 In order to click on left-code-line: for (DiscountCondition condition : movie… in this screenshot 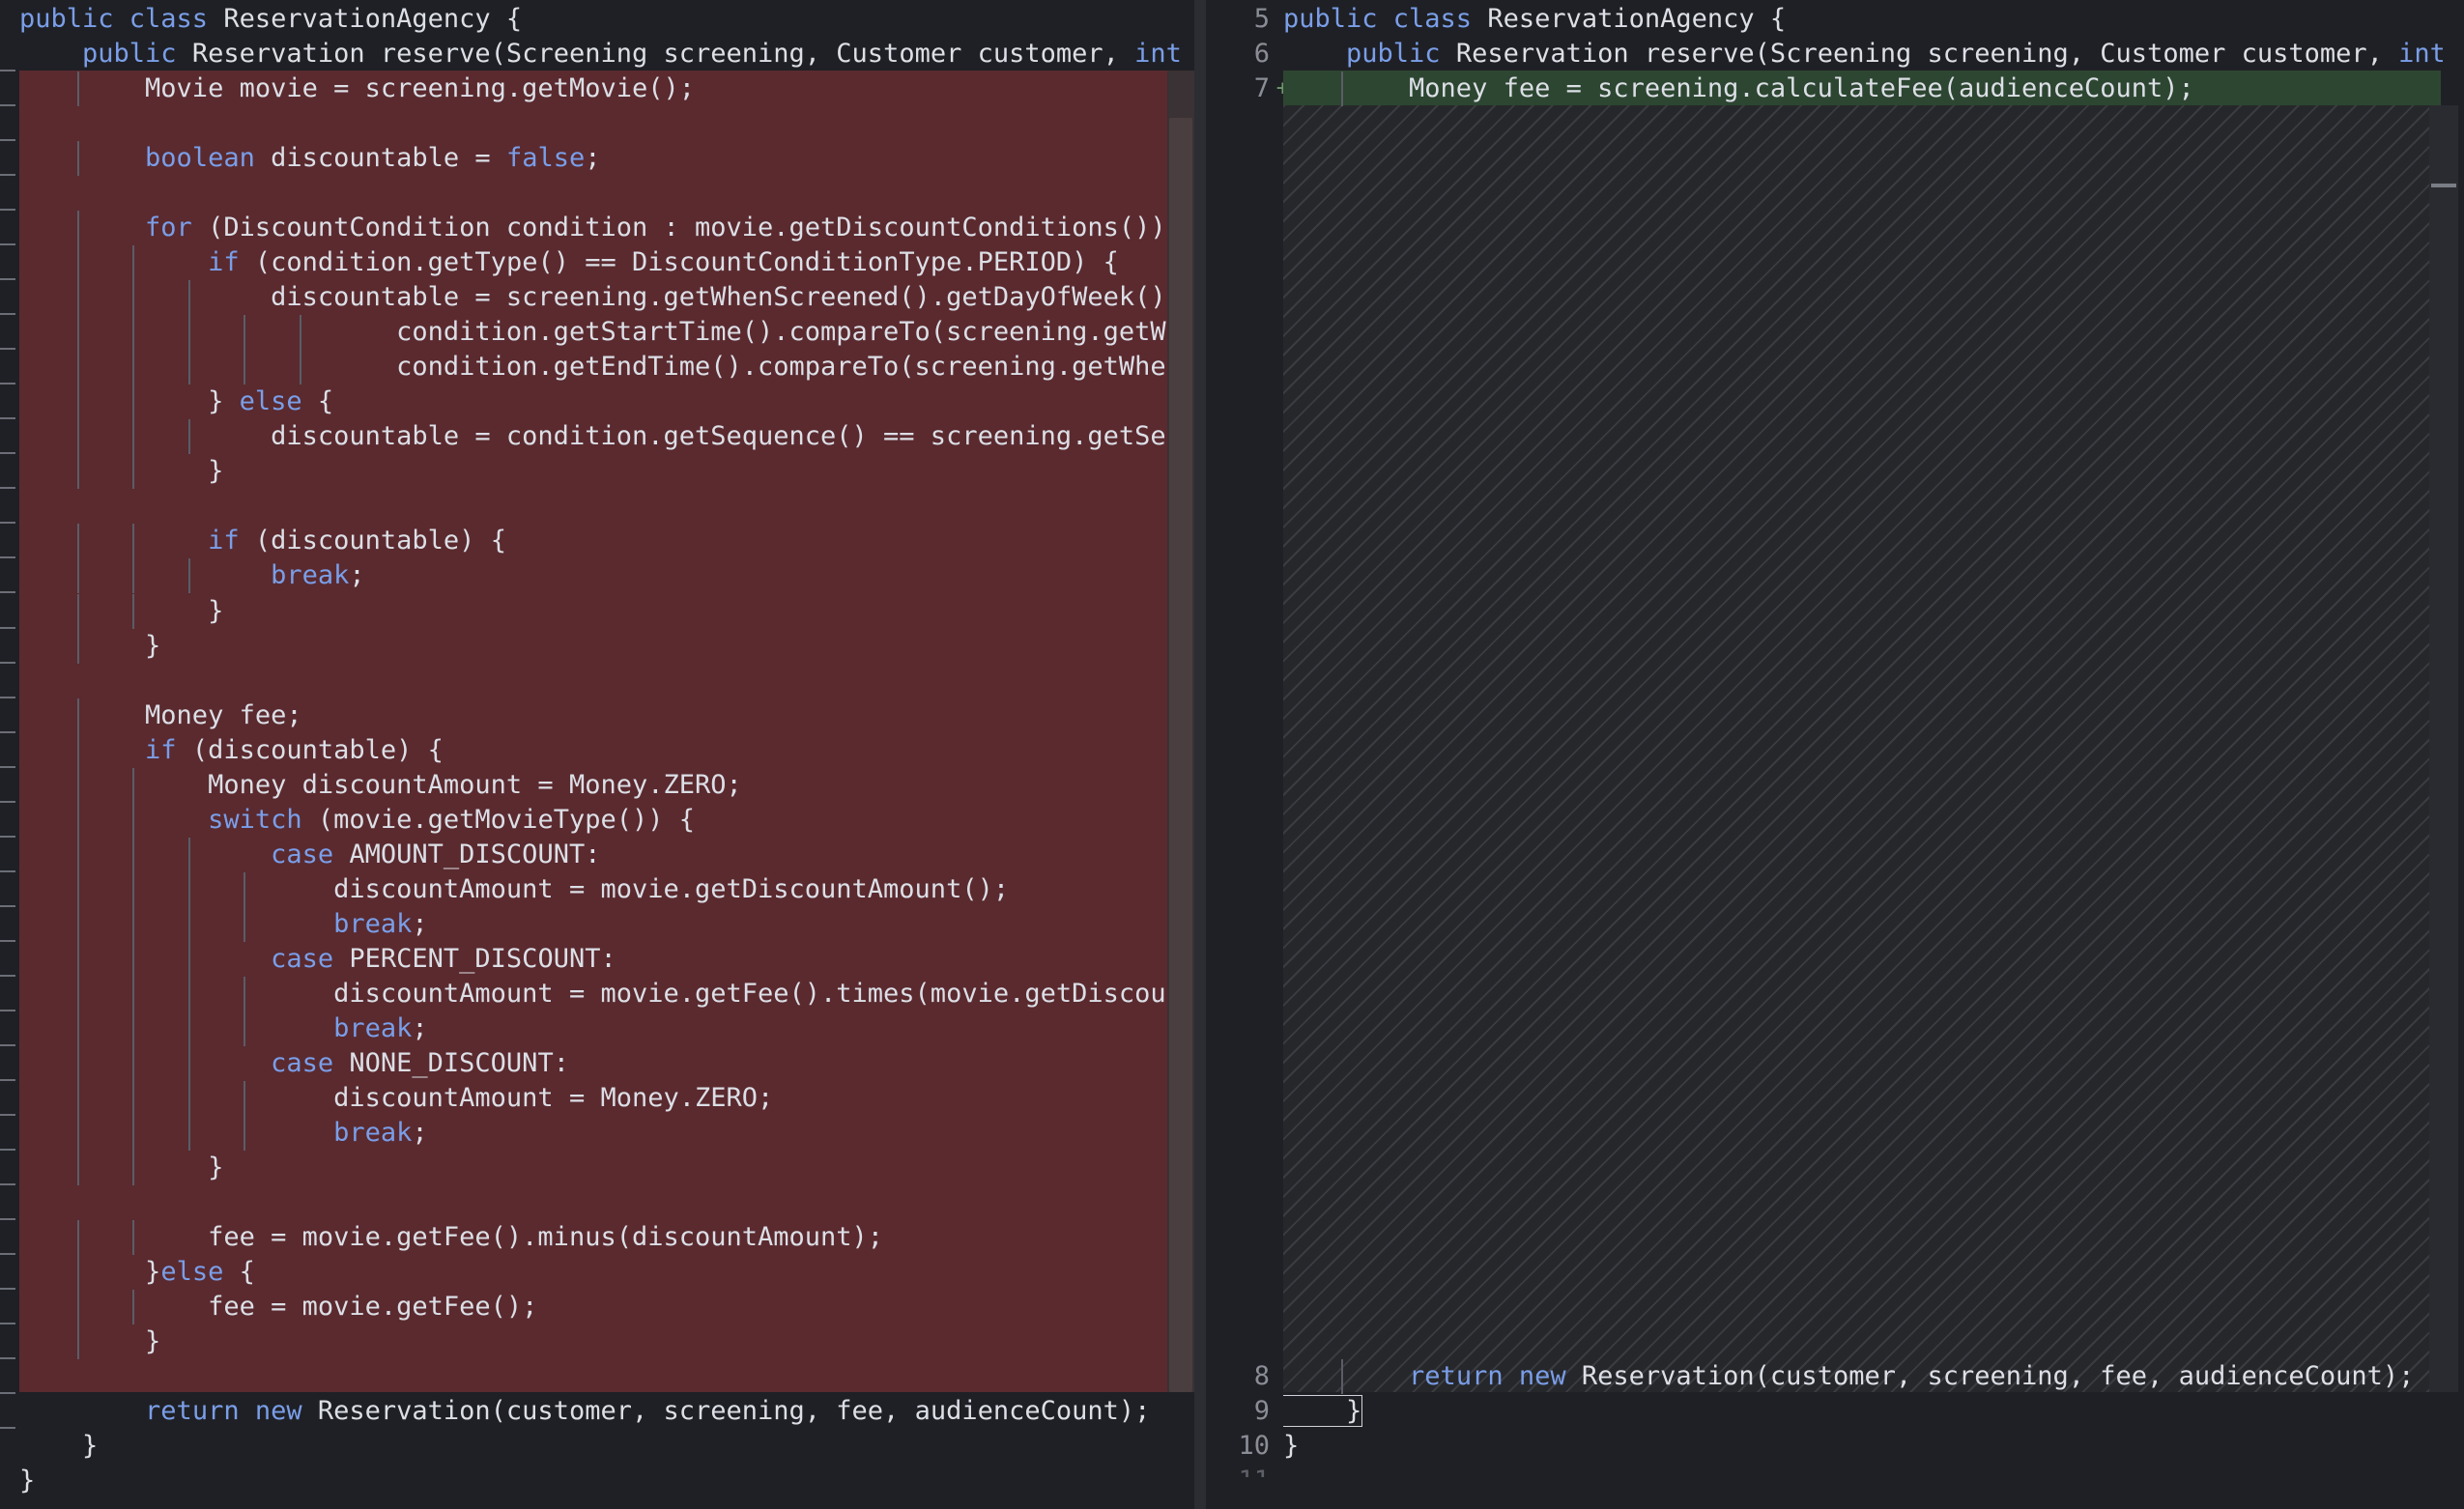, I will do `click(606, 228)`.